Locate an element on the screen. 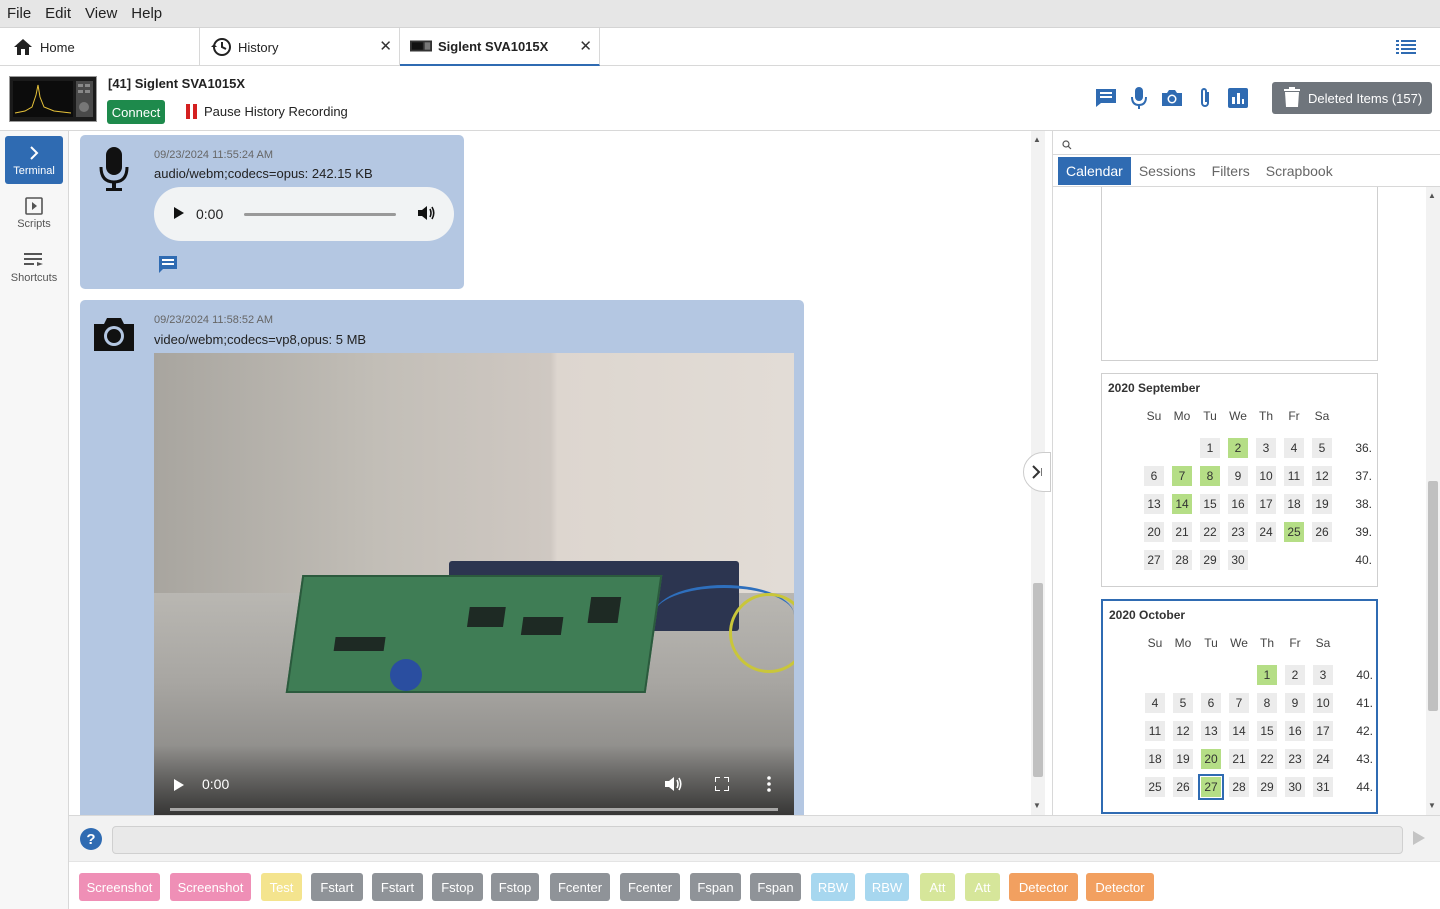 The width and height of the screenshot is (1440, 909). audio-player: 0:00 is located at coordinates (304, 214).